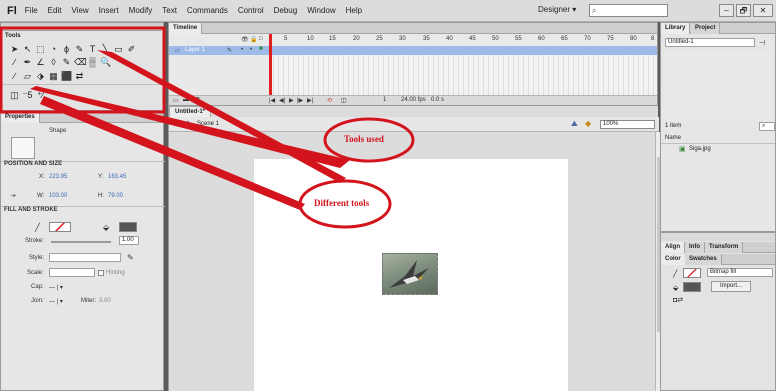  Describe the element at coordinates (58, 177) in the screenshot. I see `x-value: 223.95` at that location.